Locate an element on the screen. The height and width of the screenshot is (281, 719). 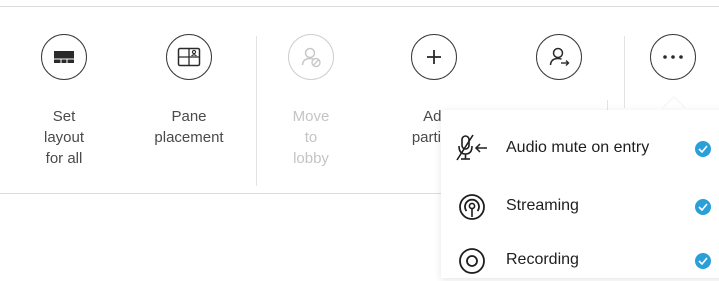
menu-item-label: Audio mute on entry is located at coordinates (578, 147).